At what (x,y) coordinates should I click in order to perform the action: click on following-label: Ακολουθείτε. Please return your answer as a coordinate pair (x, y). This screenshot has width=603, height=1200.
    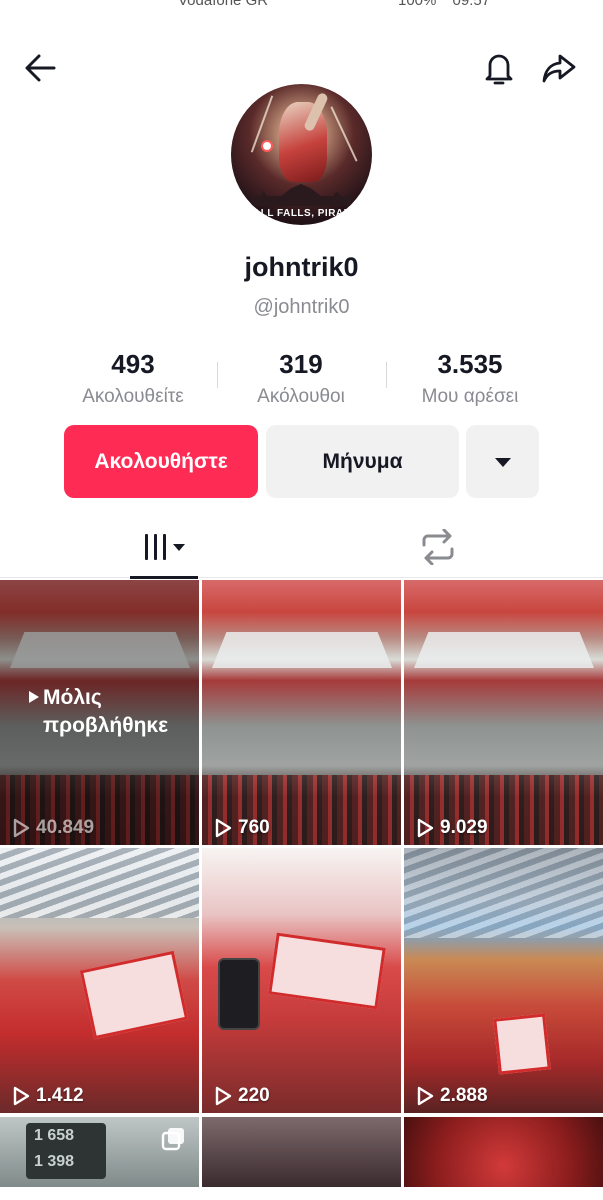
    Looking at the image, I should click on (133, 396).